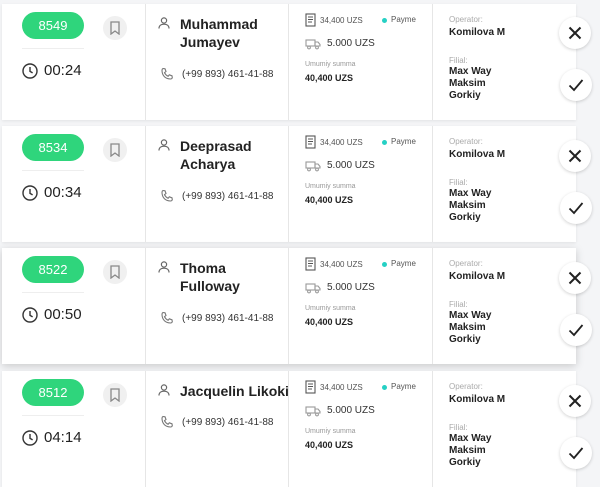 The height and width of the screenshot is (487, 600). I want to click on order-timer: 00:24, so click(63, 70).